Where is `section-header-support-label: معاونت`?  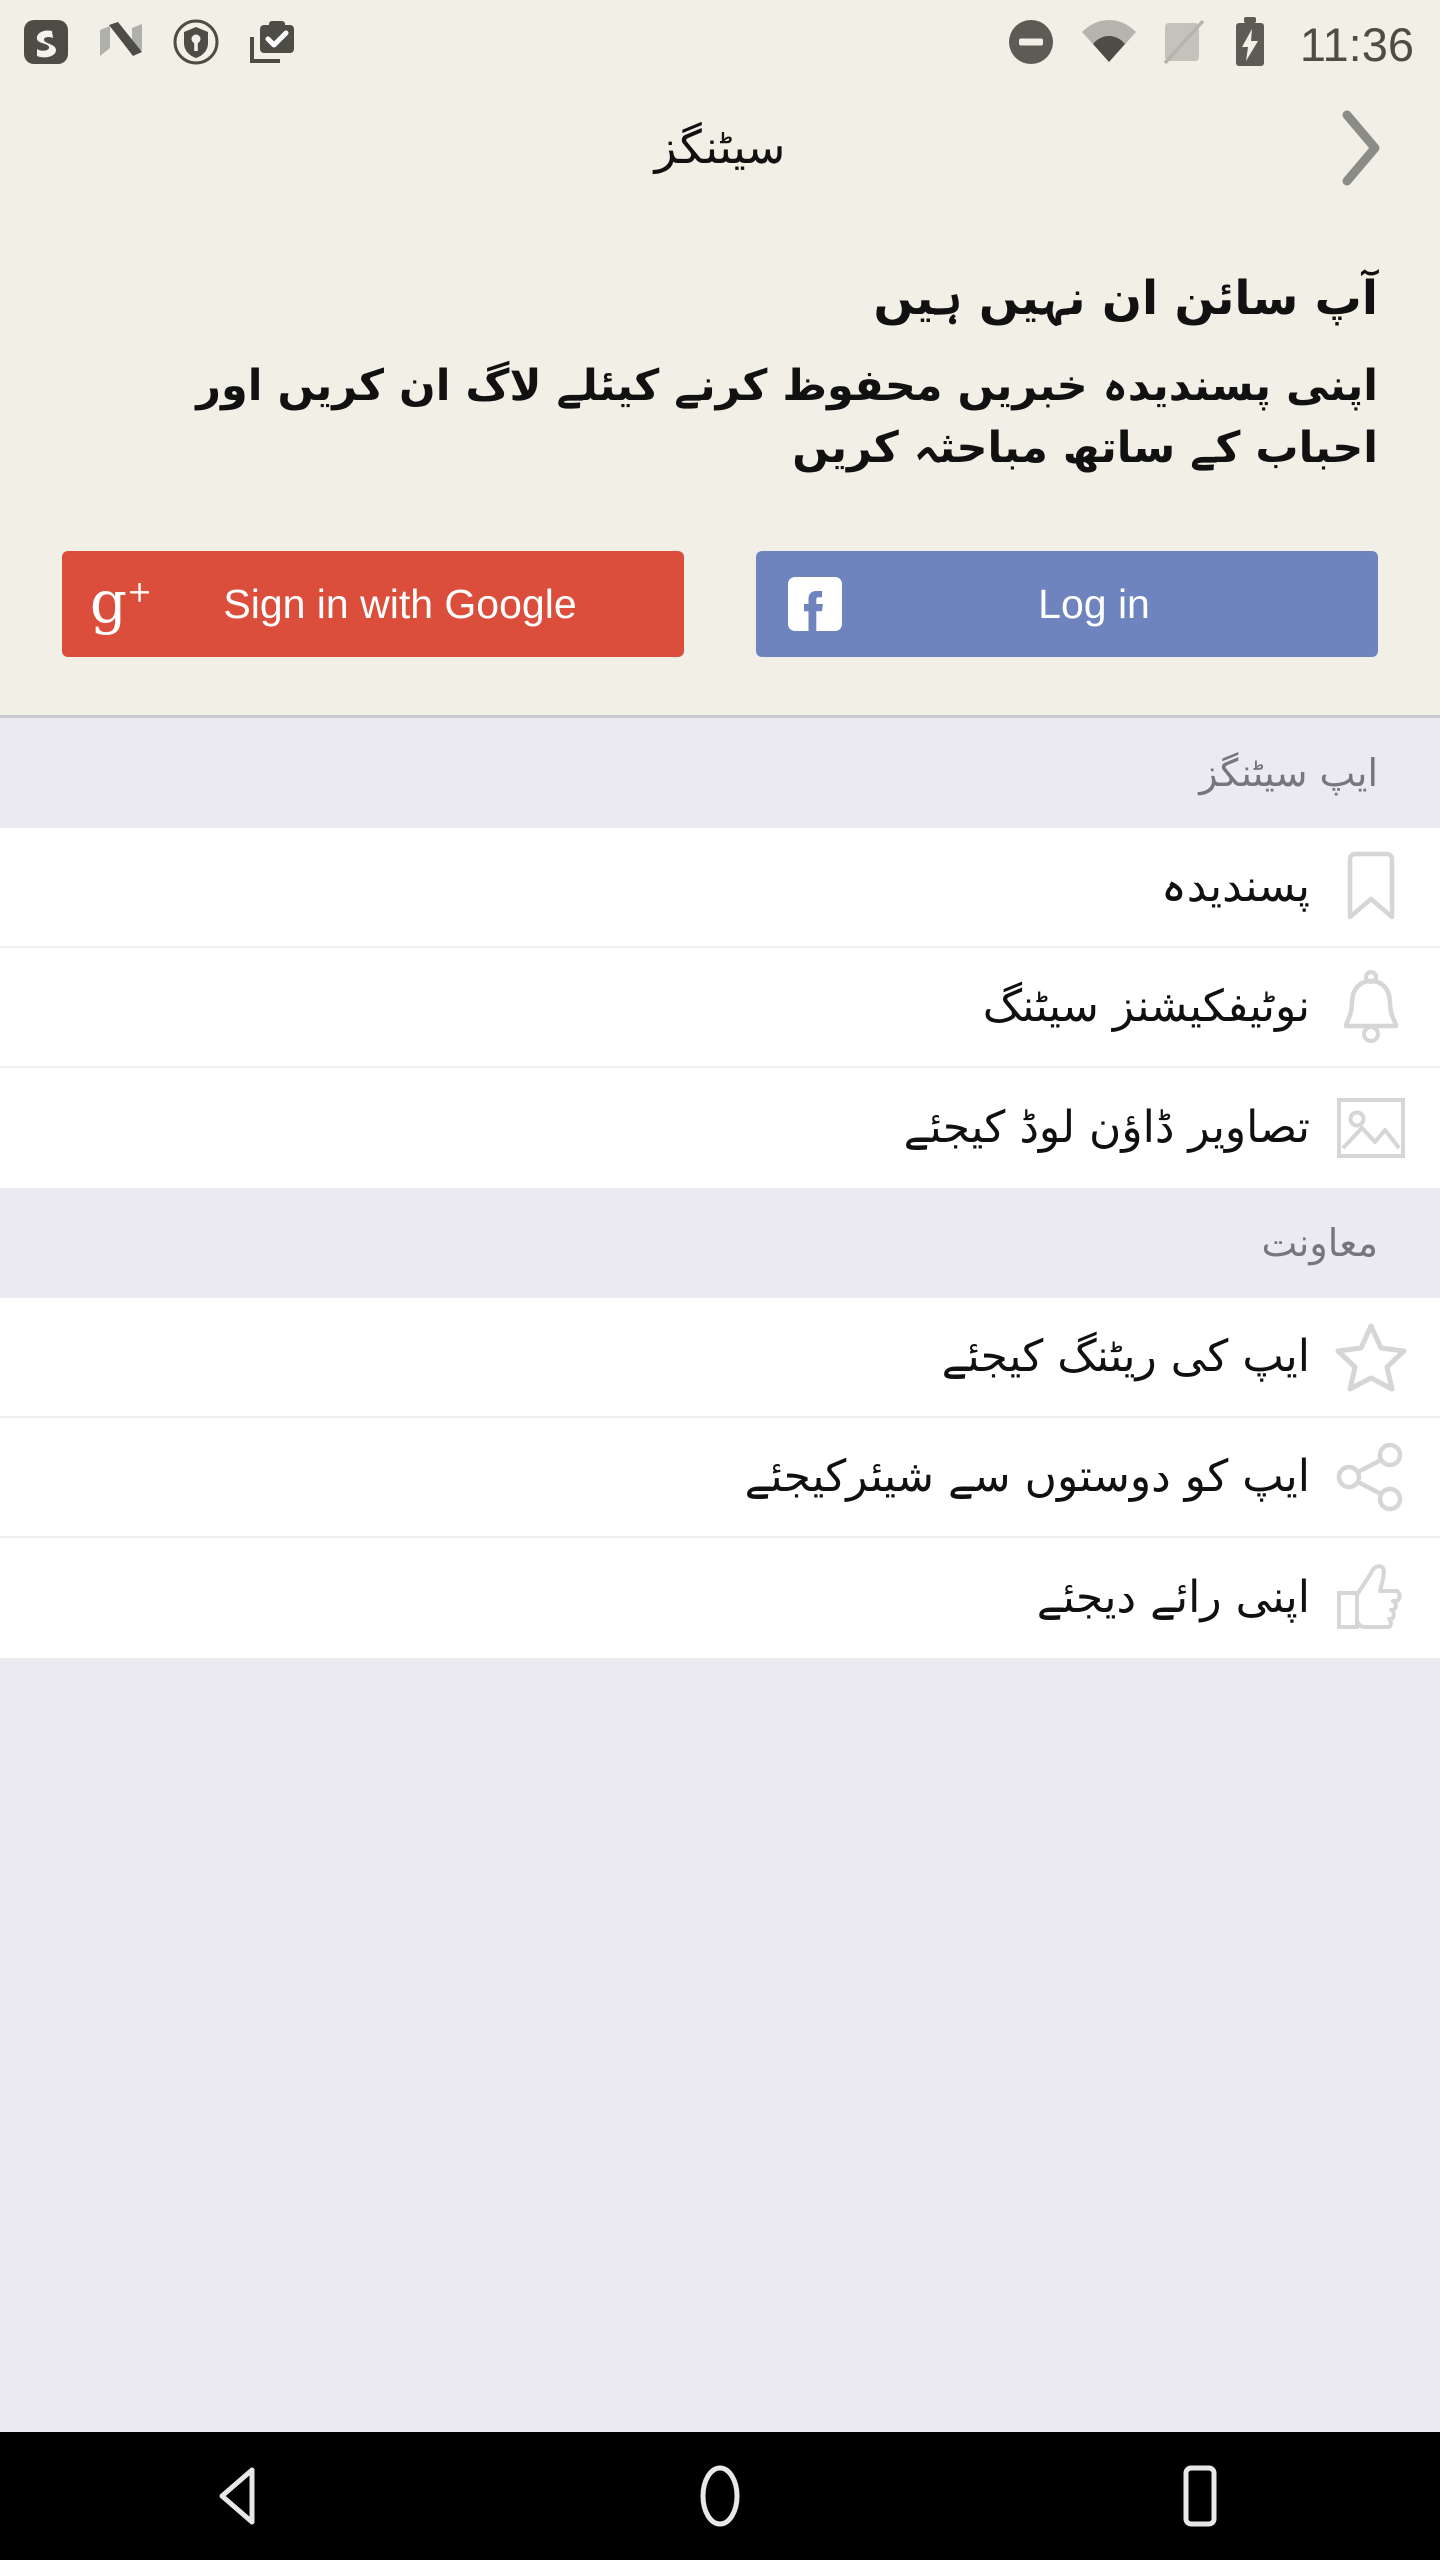
section-header-support-label: معاونت is located at coordinates (1319, 1242).